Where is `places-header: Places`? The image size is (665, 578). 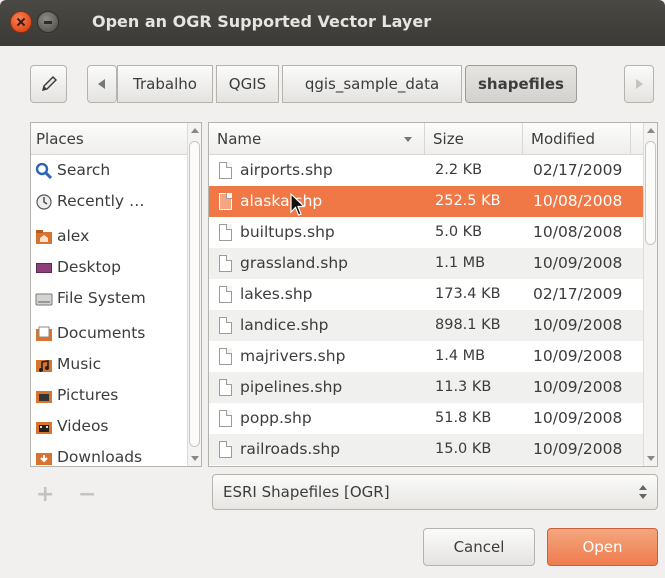 places-header: Places is located at coordinates (116, 139).